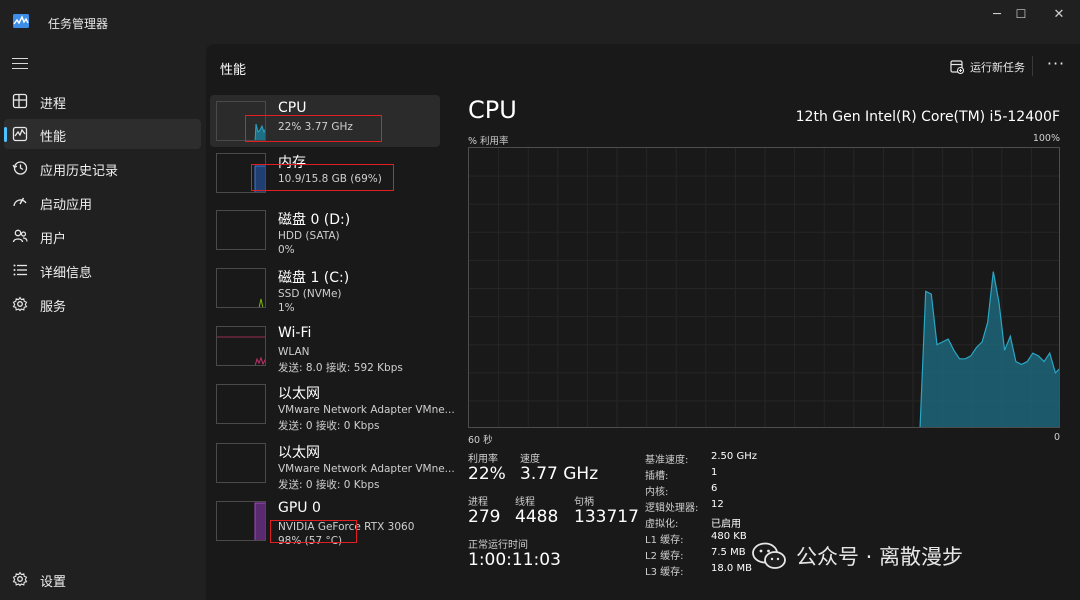  What do you see at coordinates (726, 524) in the screenshot?
I see `spec-value: 已启用` at bounding box center [726, 524].